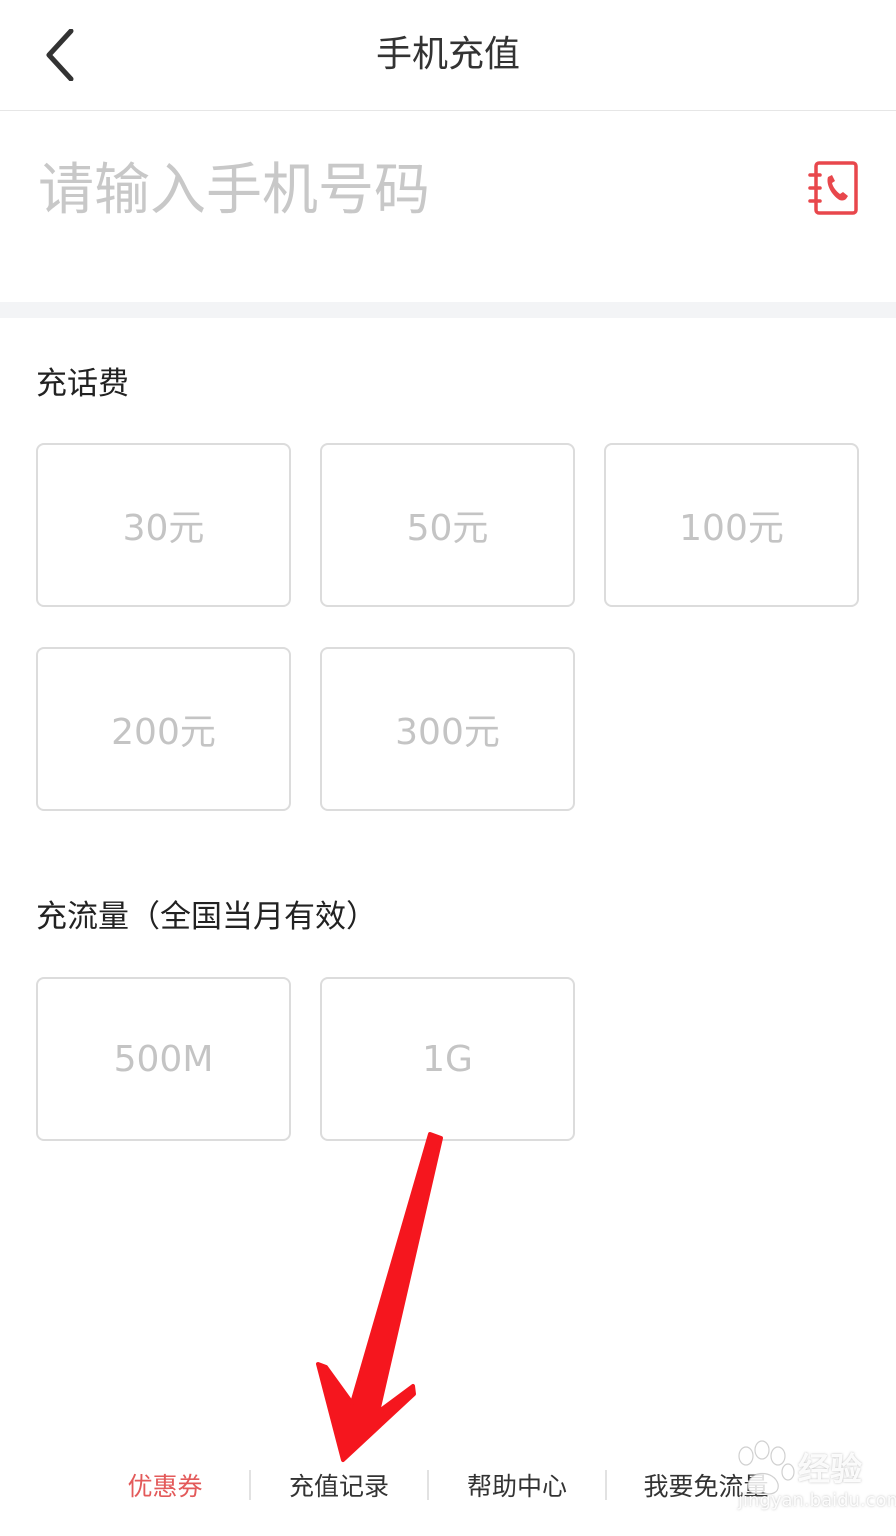  Describe the element at coordinates (398, 190) in the screenshot. I see `phone-number-input` at that location.